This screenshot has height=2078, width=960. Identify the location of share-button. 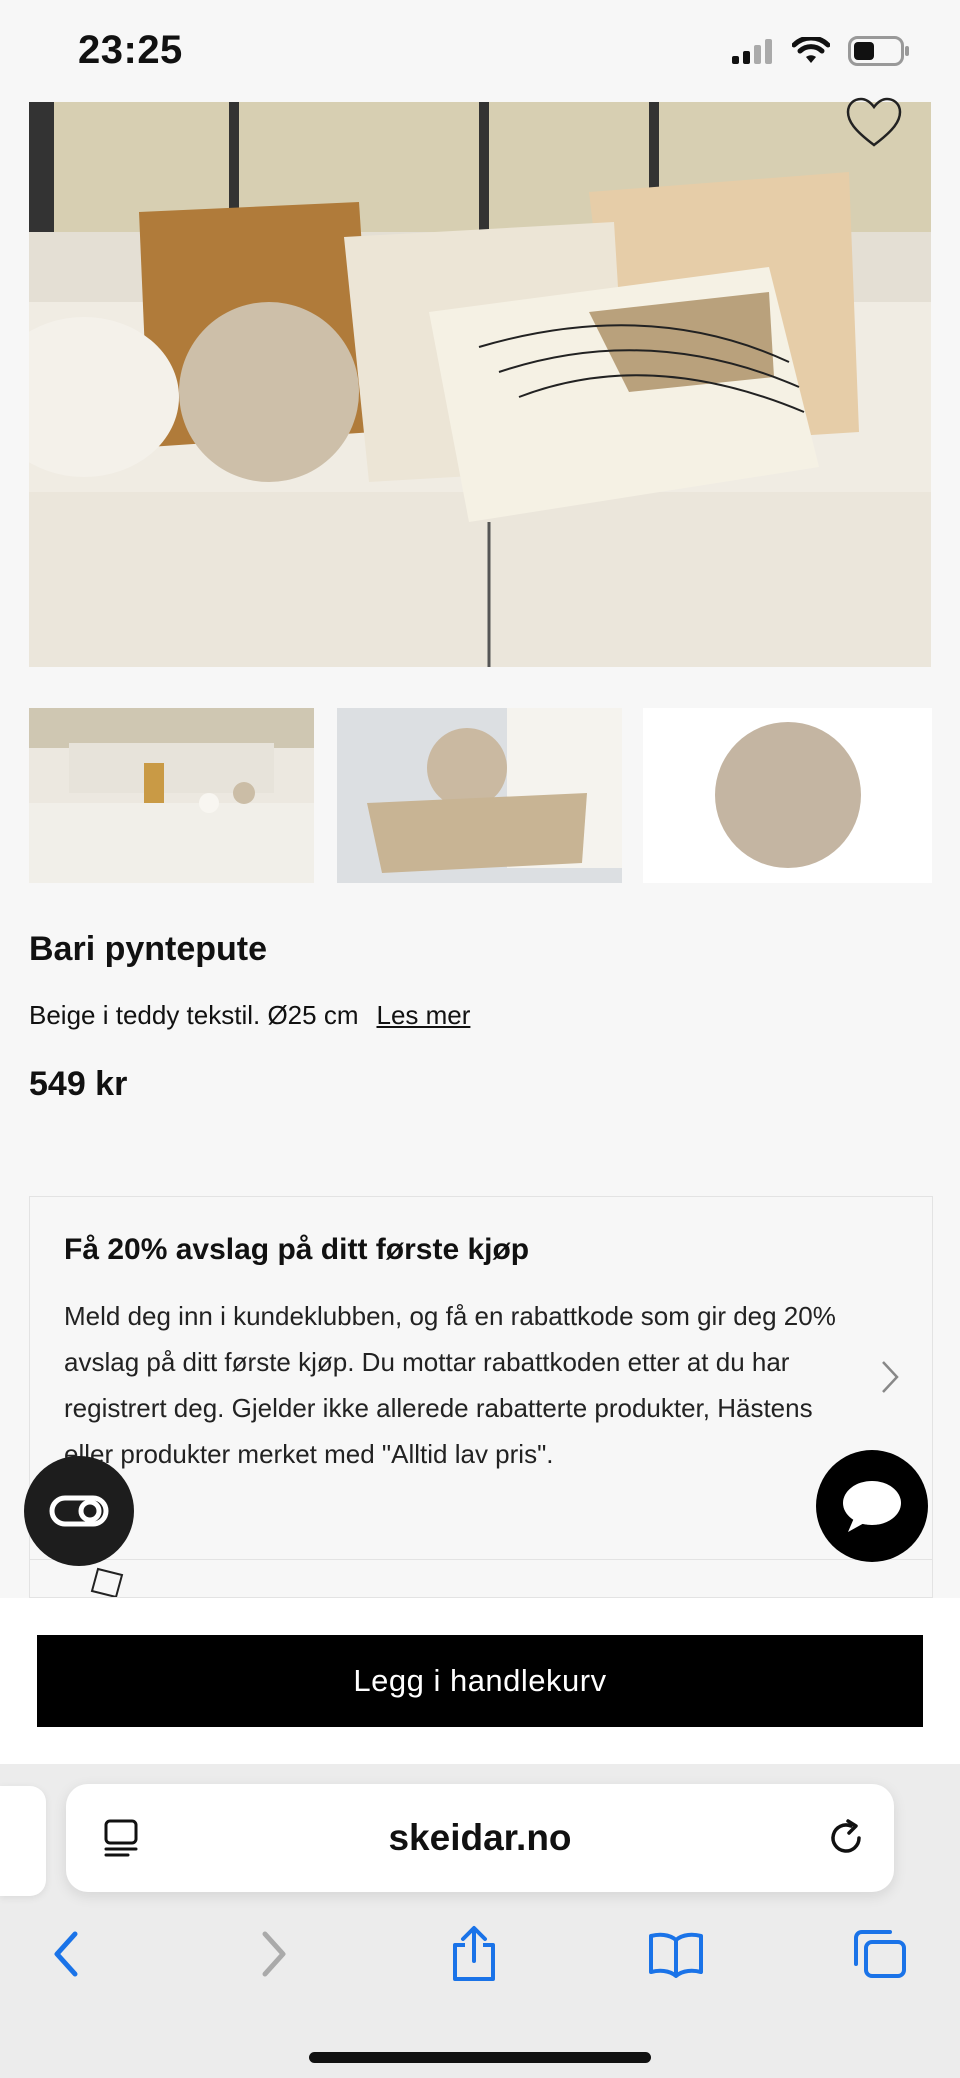
(474, 1954).